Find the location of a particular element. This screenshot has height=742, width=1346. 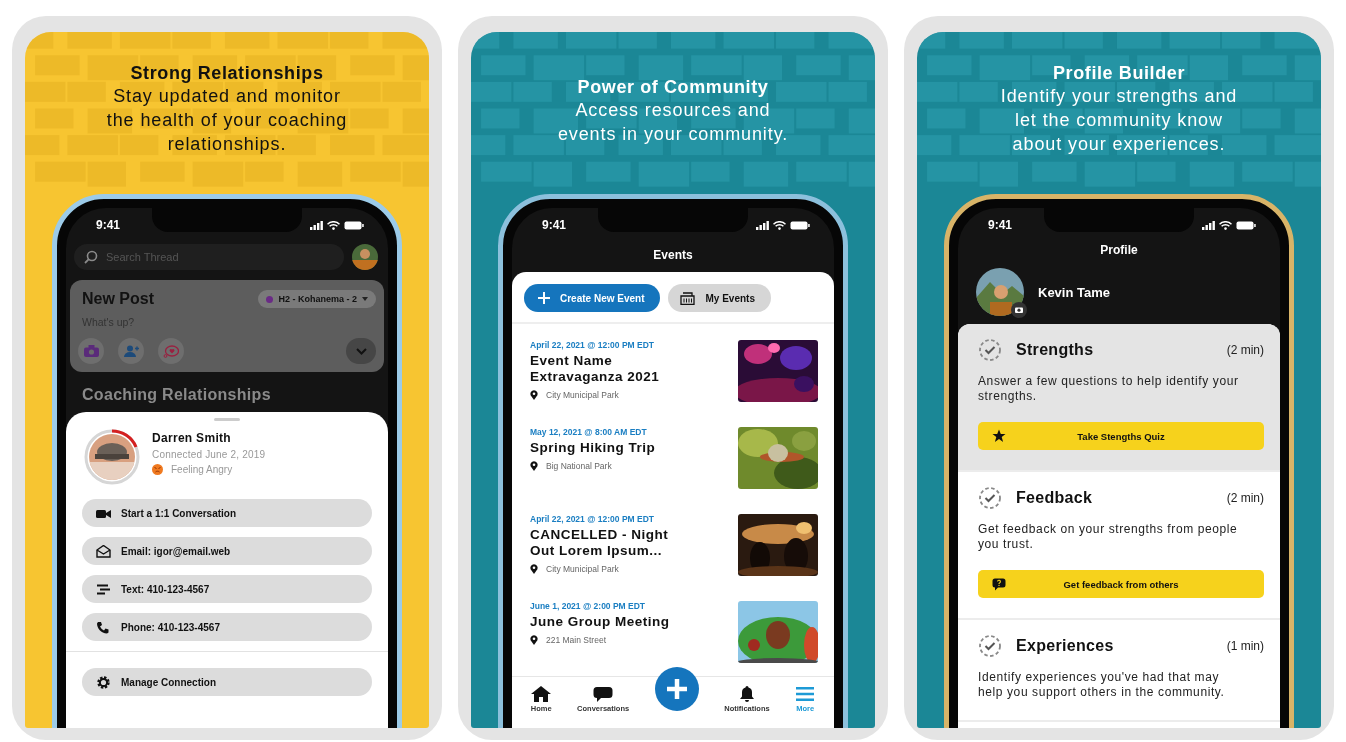

card-title: New Post is located at coordinates (118, 299).